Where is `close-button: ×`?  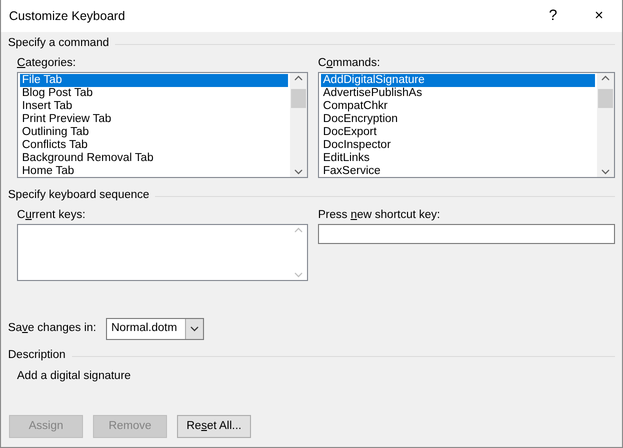 close-button: × is located at coordinates (599, 16).